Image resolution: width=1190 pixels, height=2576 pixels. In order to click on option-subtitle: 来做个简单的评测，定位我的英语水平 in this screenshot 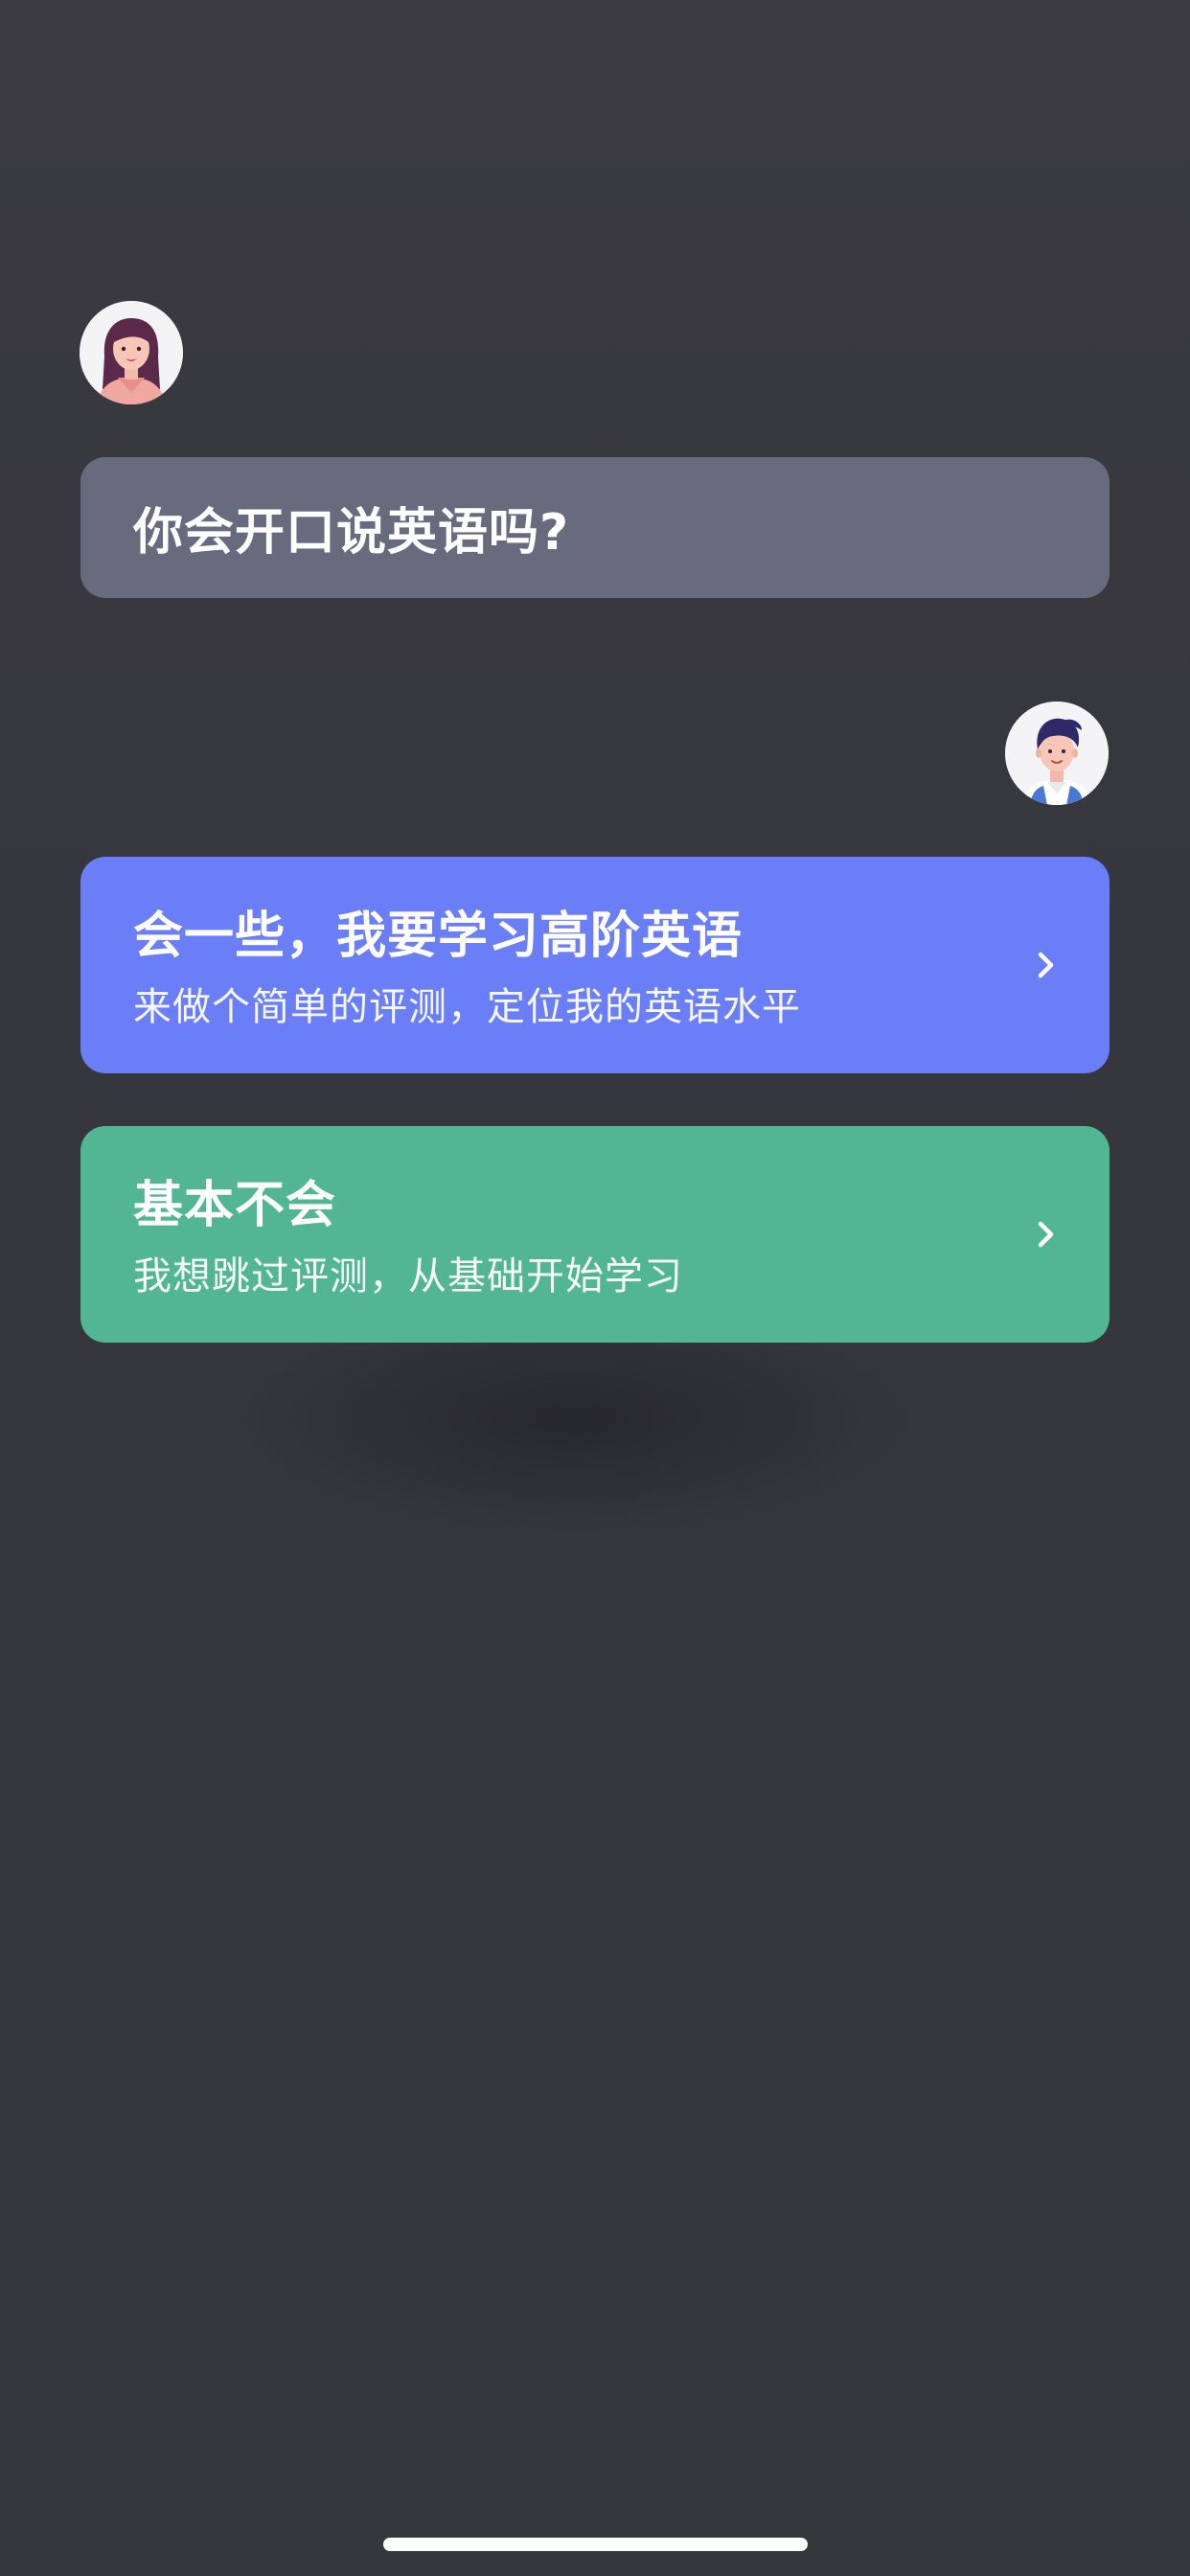, I will do `click(467, 1007)`.